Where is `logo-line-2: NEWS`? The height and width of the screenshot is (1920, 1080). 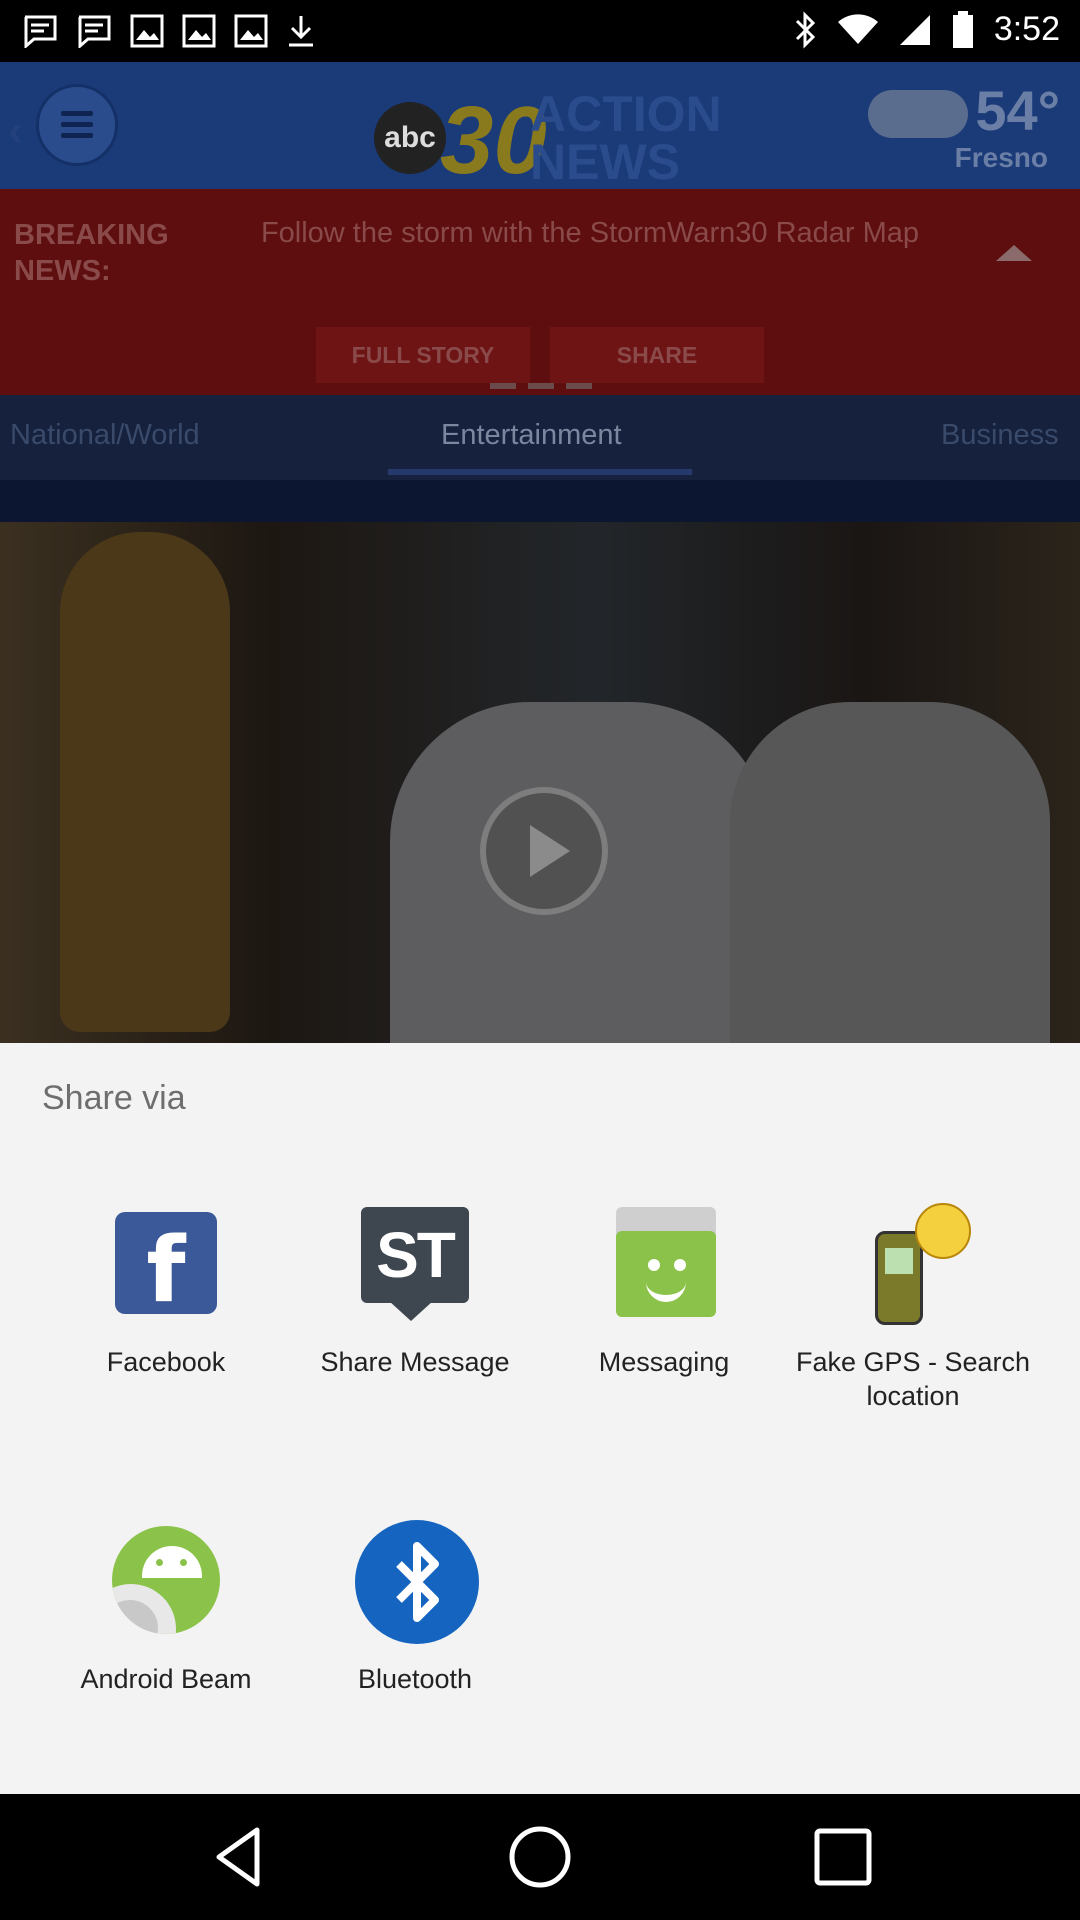
logo-line-2: NEWS is located at coordinates (605, 162).